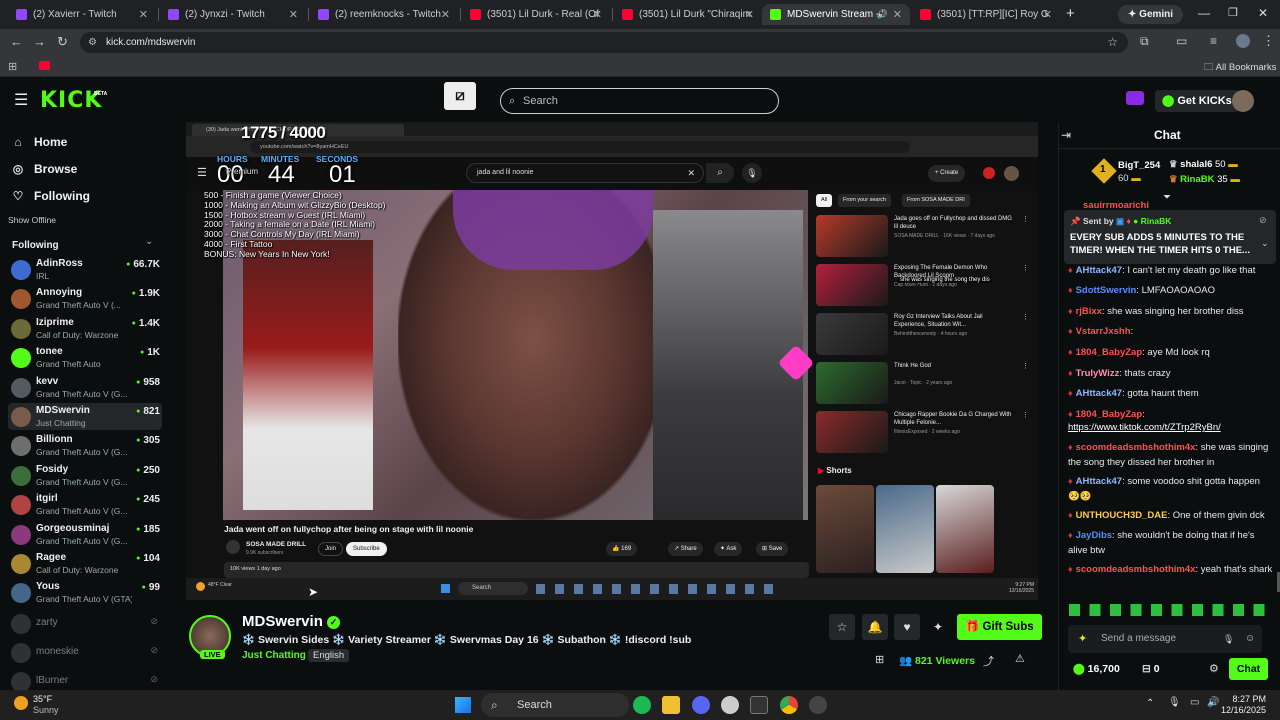 The image size is (1280, 720). Describe the element at coordinates (1197, 101) in the screenshot. I see `get-kicks-button: ⬤ Get KICKs` at that location.